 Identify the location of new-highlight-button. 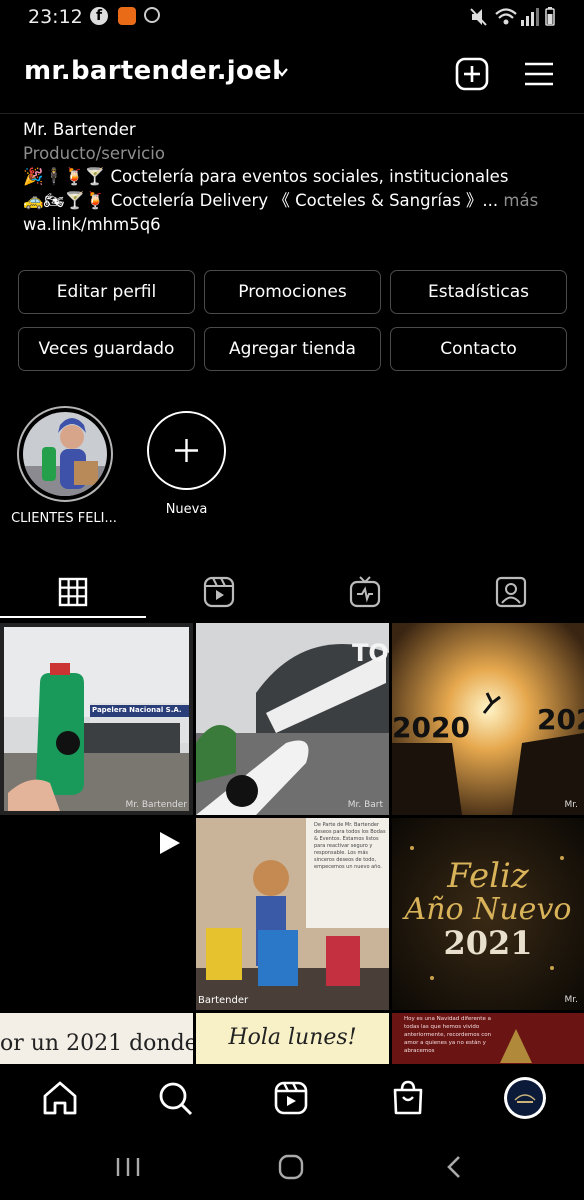
(186, 450).